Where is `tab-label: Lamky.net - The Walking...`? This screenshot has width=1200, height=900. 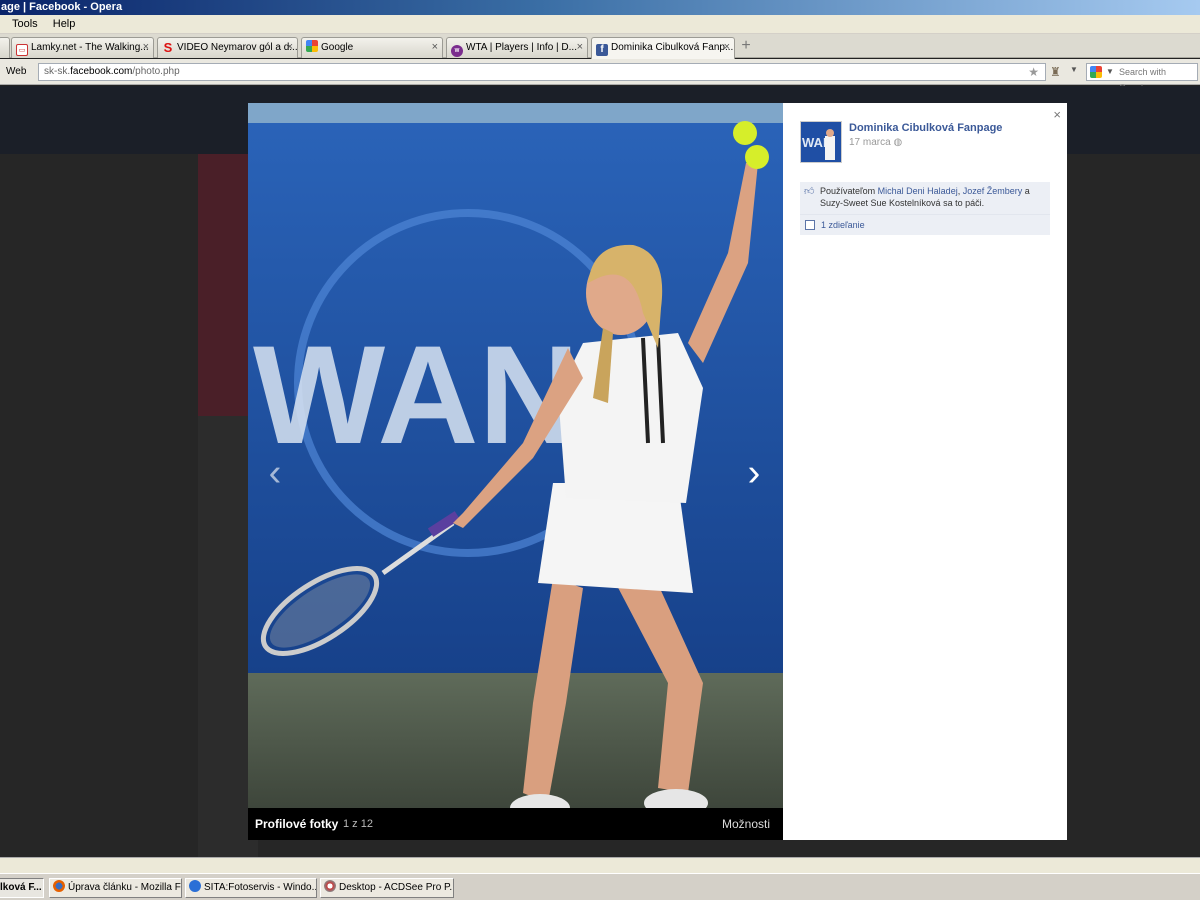 tab-label: Lamky.net - The Walking... is located at coordinates (90, 47).